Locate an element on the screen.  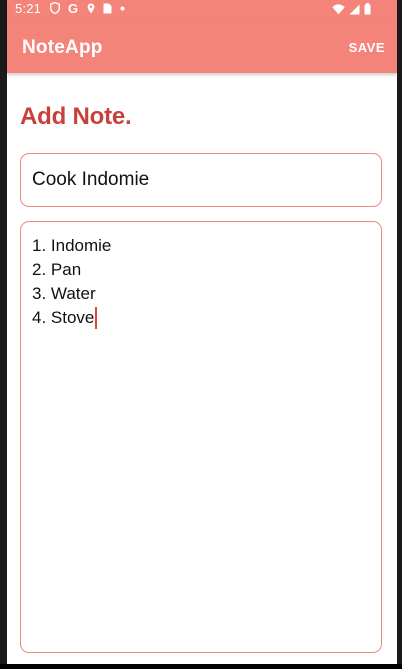
battery-icon is located at coordinates (367, 10).